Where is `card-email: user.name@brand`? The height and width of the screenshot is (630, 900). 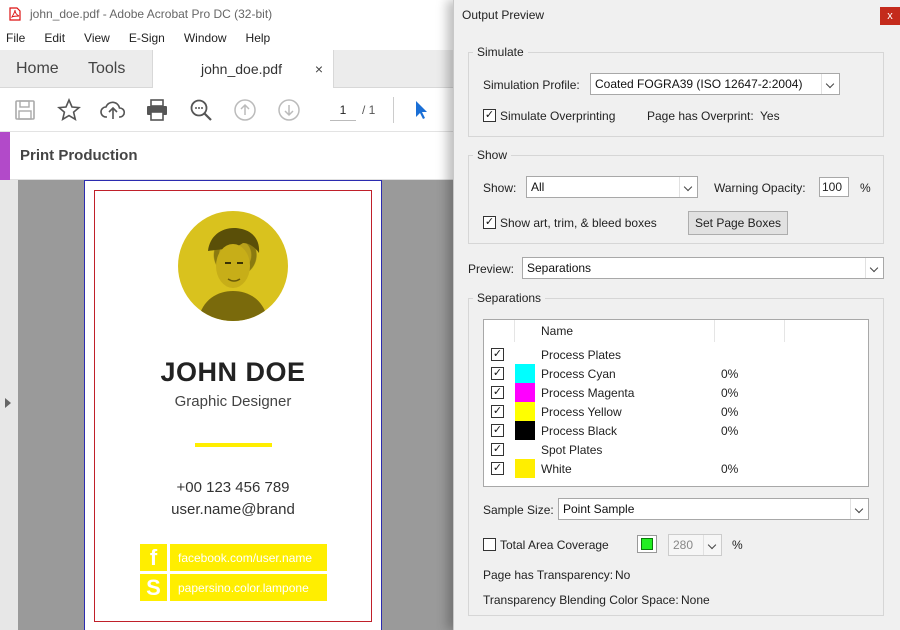
card-email: user.name@brand is located at coordinates (233, 509).